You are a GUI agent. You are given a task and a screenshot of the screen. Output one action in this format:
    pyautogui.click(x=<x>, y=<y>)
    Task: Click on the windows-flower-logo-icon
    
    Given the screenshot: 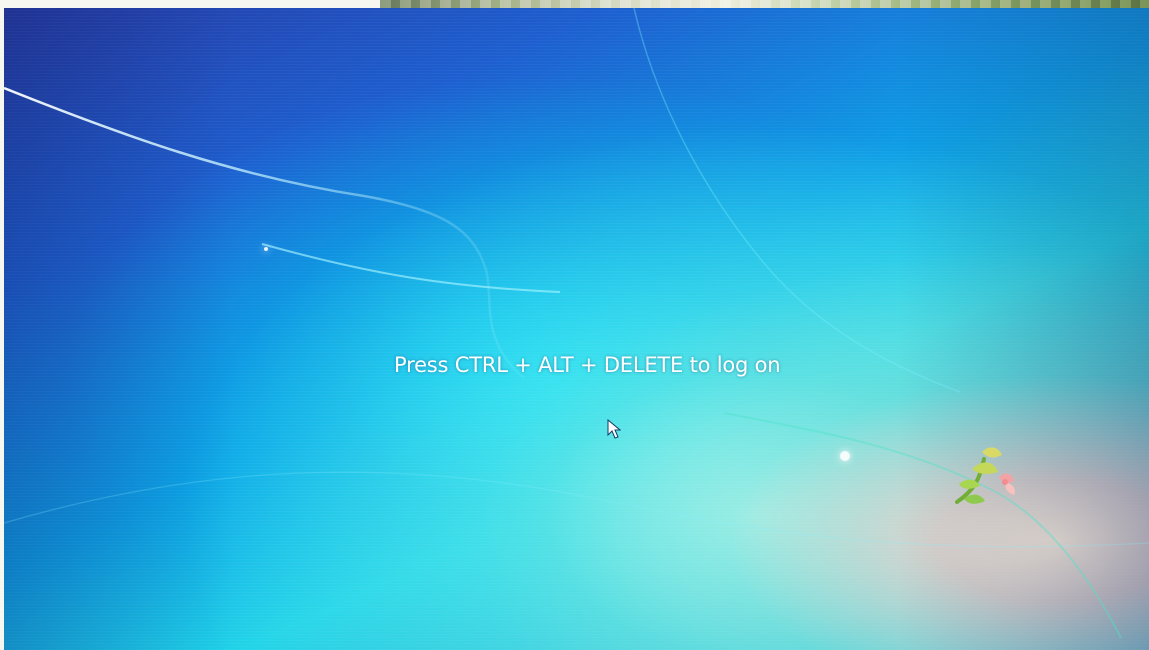 What is the action you would take?
    pyautogui.click(x=985, y=475)
    